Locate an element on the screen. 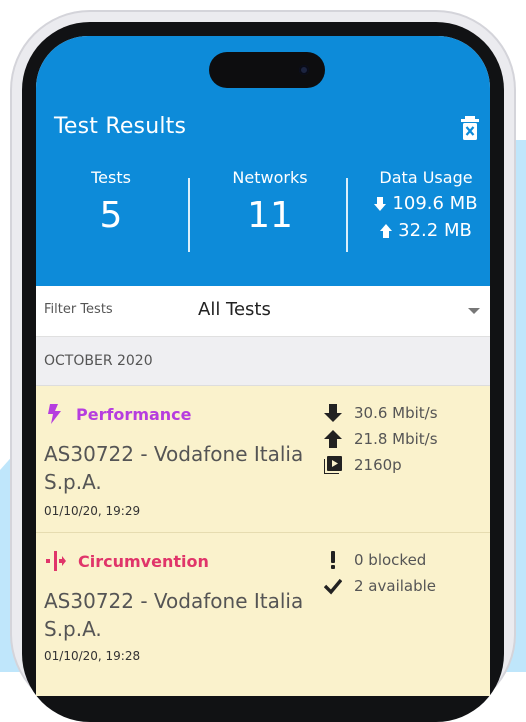 This screenshot has width=526, height=722. filter-label: Filter Tests is located at coordinates (78, 309).